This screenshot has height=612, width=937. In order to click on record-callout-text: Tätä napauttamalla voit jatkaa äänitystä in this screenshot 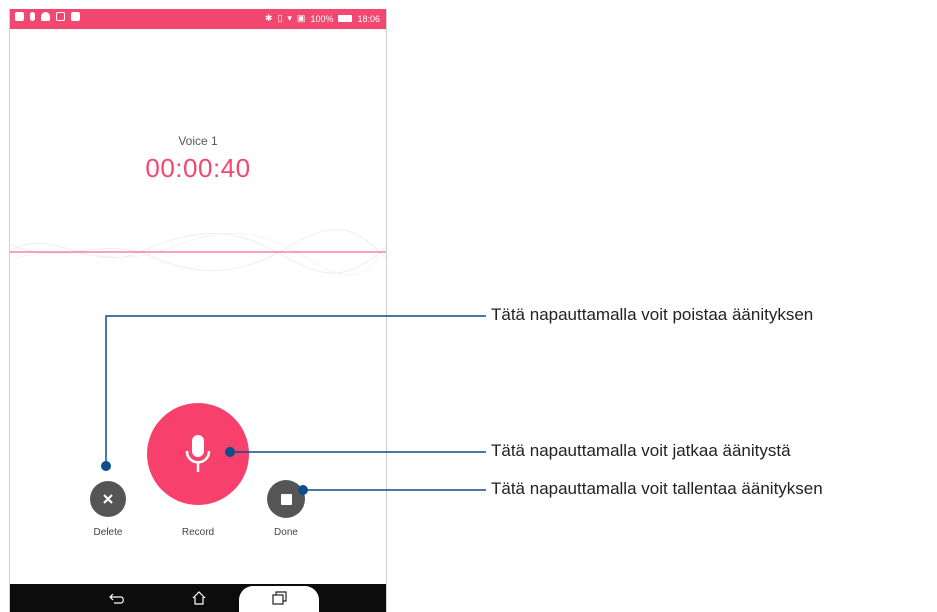, I will do `click(641, 450)`.